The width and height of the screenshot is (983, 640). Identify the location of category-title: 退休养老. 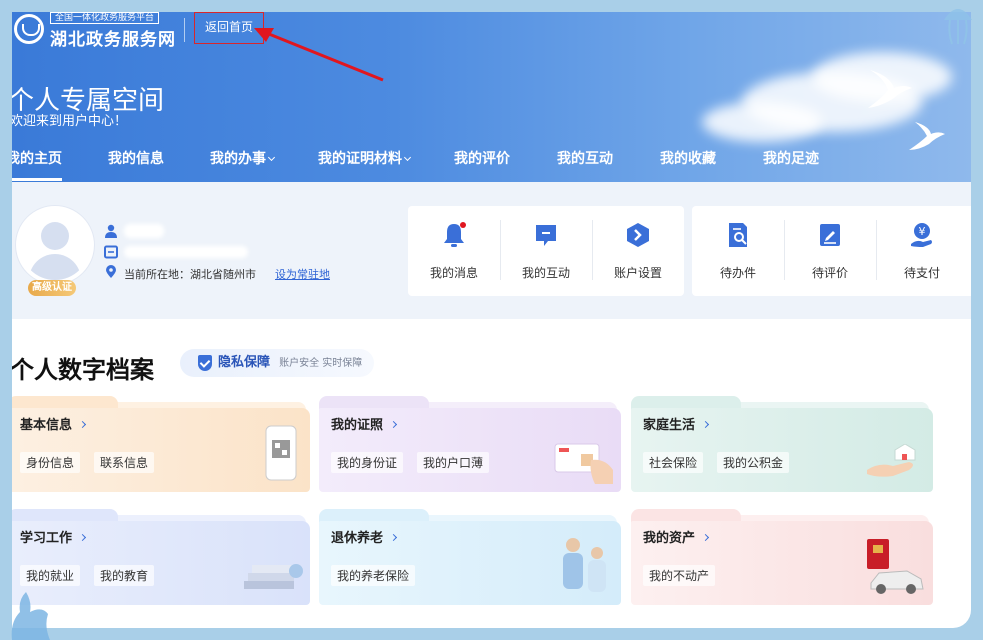
(364, 536).